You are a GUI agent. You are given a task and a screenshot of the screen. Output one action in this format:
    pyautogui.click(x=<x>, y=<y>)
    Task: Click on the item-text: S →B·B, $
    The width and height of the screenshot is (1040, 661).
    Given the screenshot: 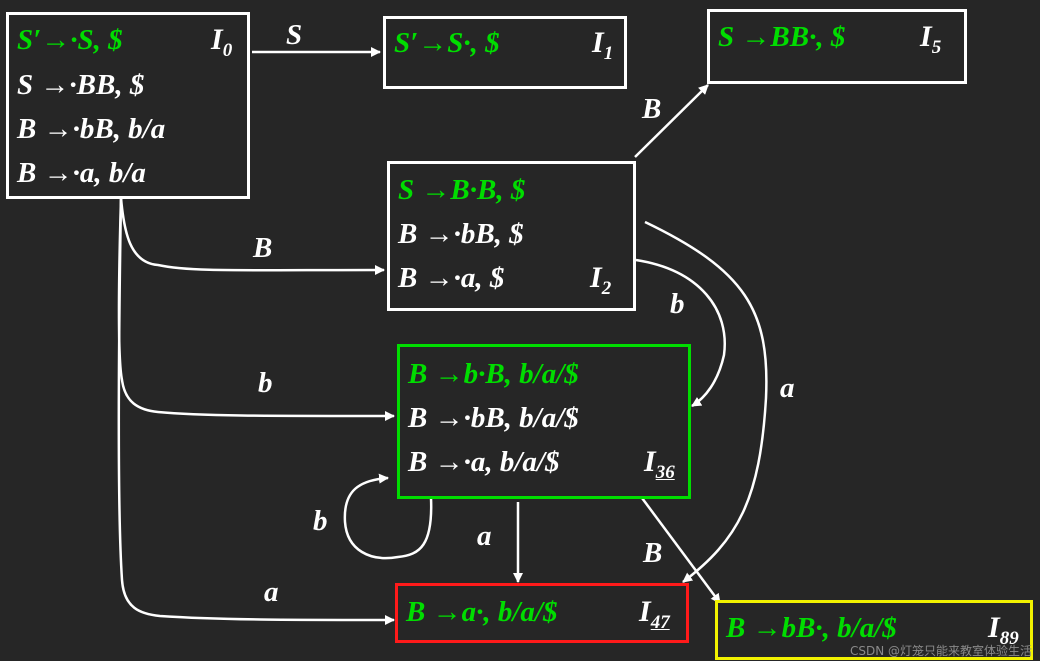 What is the action you would take?
    pyautogui.click(x=462, y=190)
    